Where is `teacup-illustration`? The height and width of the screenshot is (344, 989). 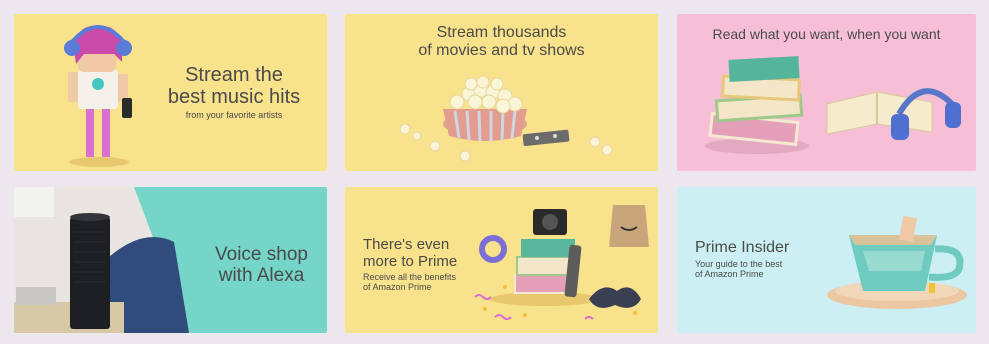 teacup-illustration is located at coordinates (897, 262).